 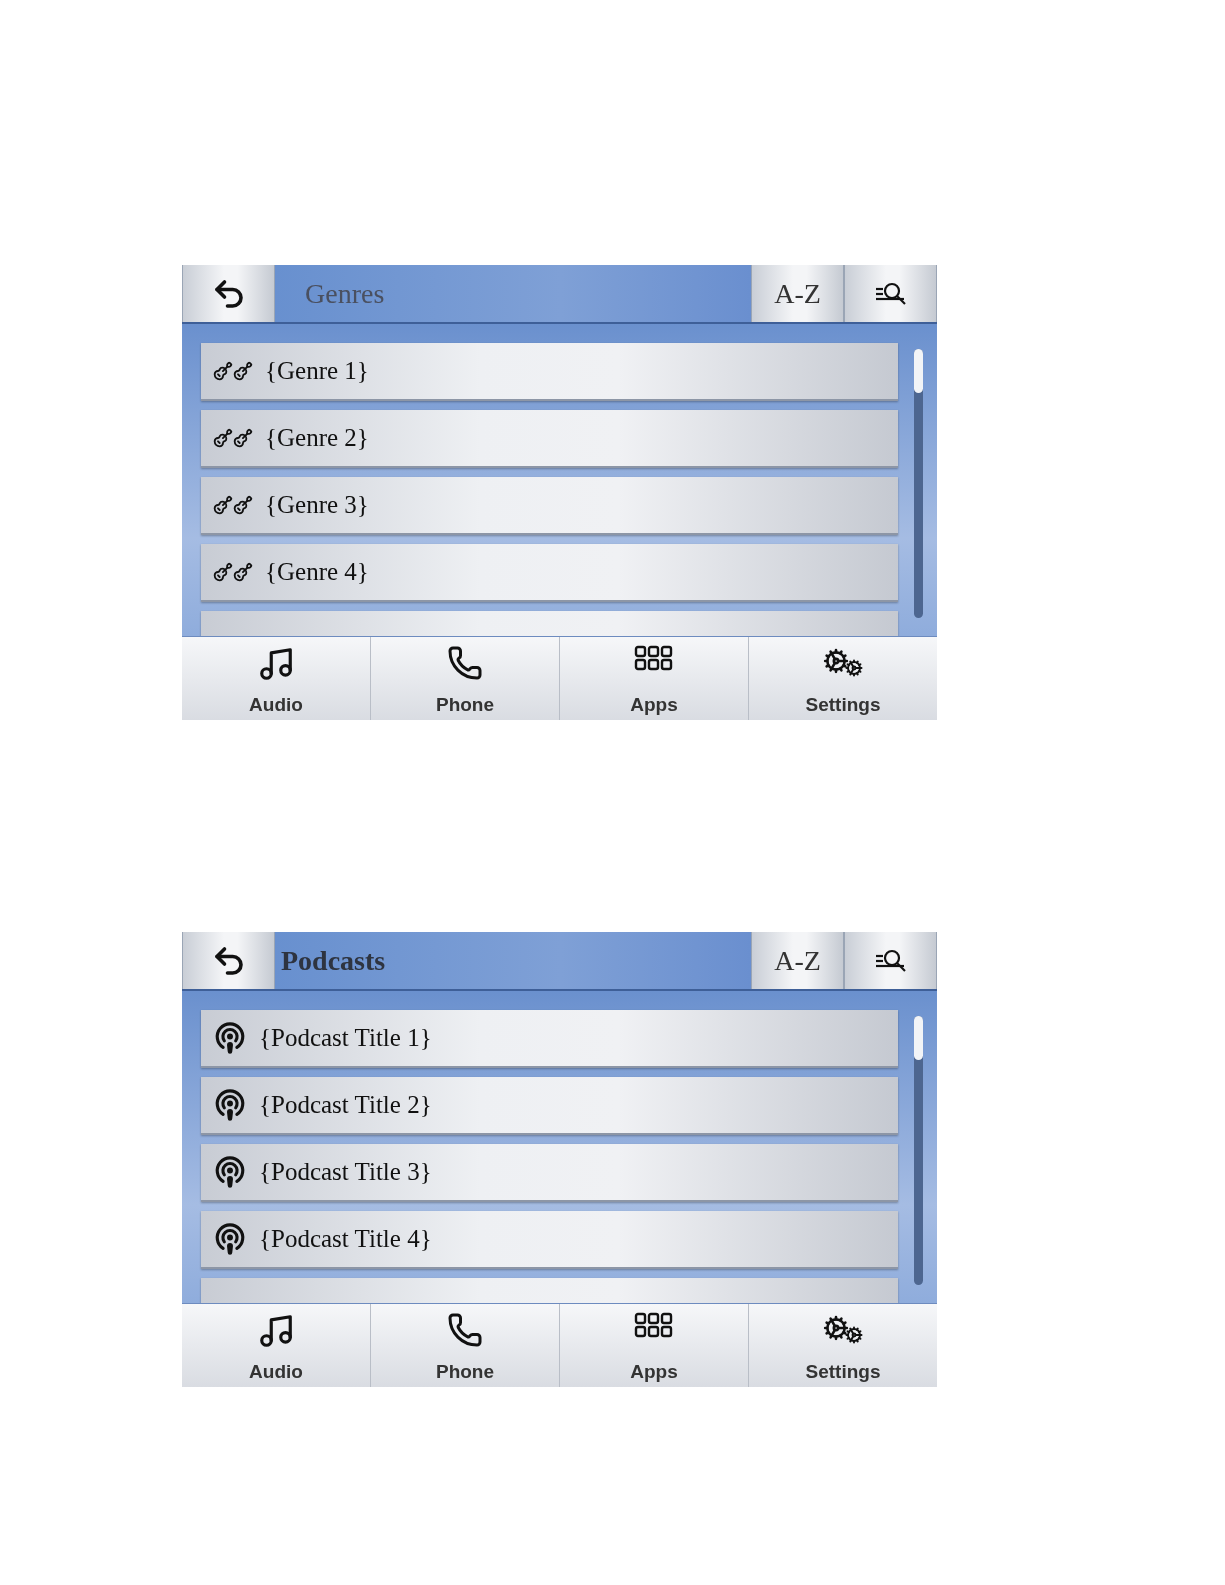 What do you see at coordinates (549, 1106) in the screenshot?
I see `list-item: {Podcast Title 2}` at bounding box center [549, 1106].